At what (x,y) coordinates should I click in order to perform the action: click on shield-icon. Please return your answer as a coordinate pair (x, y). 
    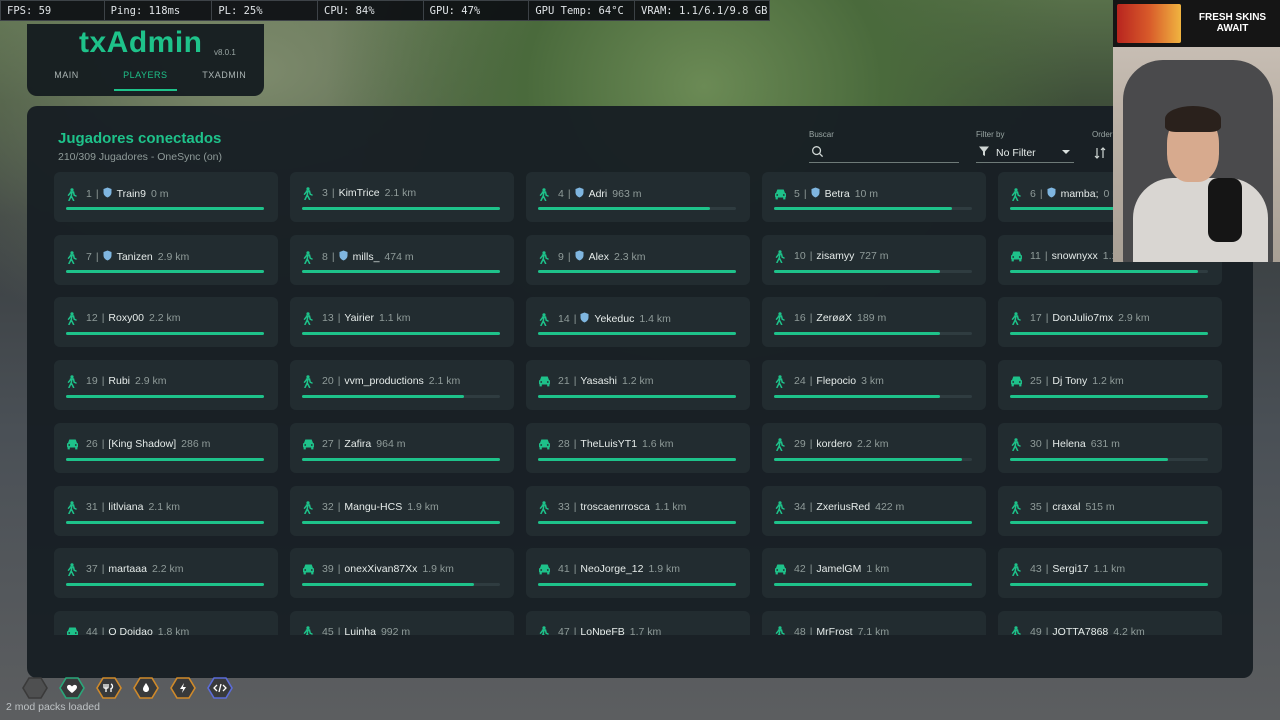
    Looking at the image, I should click on (107, 194).